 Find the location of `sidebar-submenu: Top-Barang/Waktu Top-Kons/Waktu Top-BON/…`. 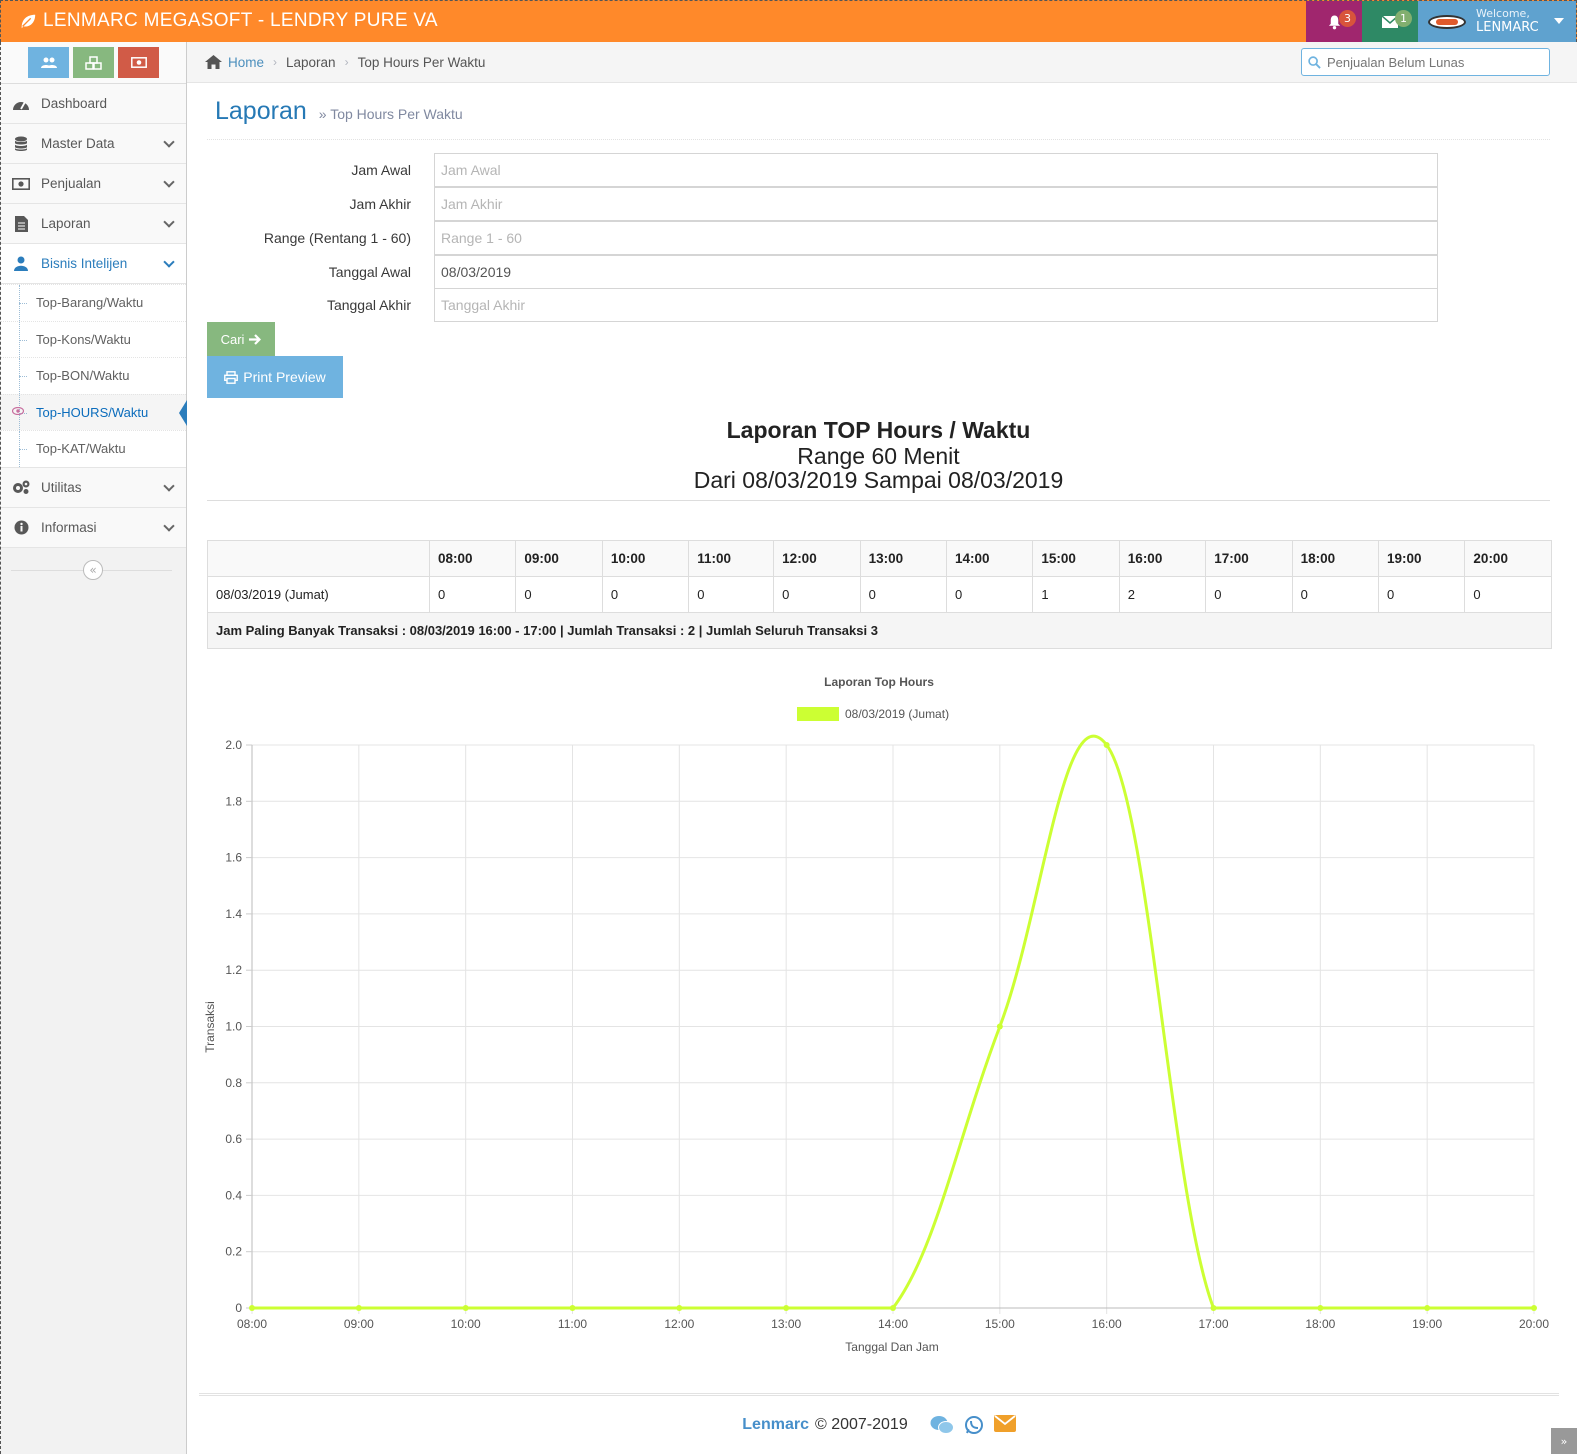

sidebar-submenu: Top-Barang/Waktu Top-Kons/Waktu Top-BON/… is located at coordinates (94, 376).